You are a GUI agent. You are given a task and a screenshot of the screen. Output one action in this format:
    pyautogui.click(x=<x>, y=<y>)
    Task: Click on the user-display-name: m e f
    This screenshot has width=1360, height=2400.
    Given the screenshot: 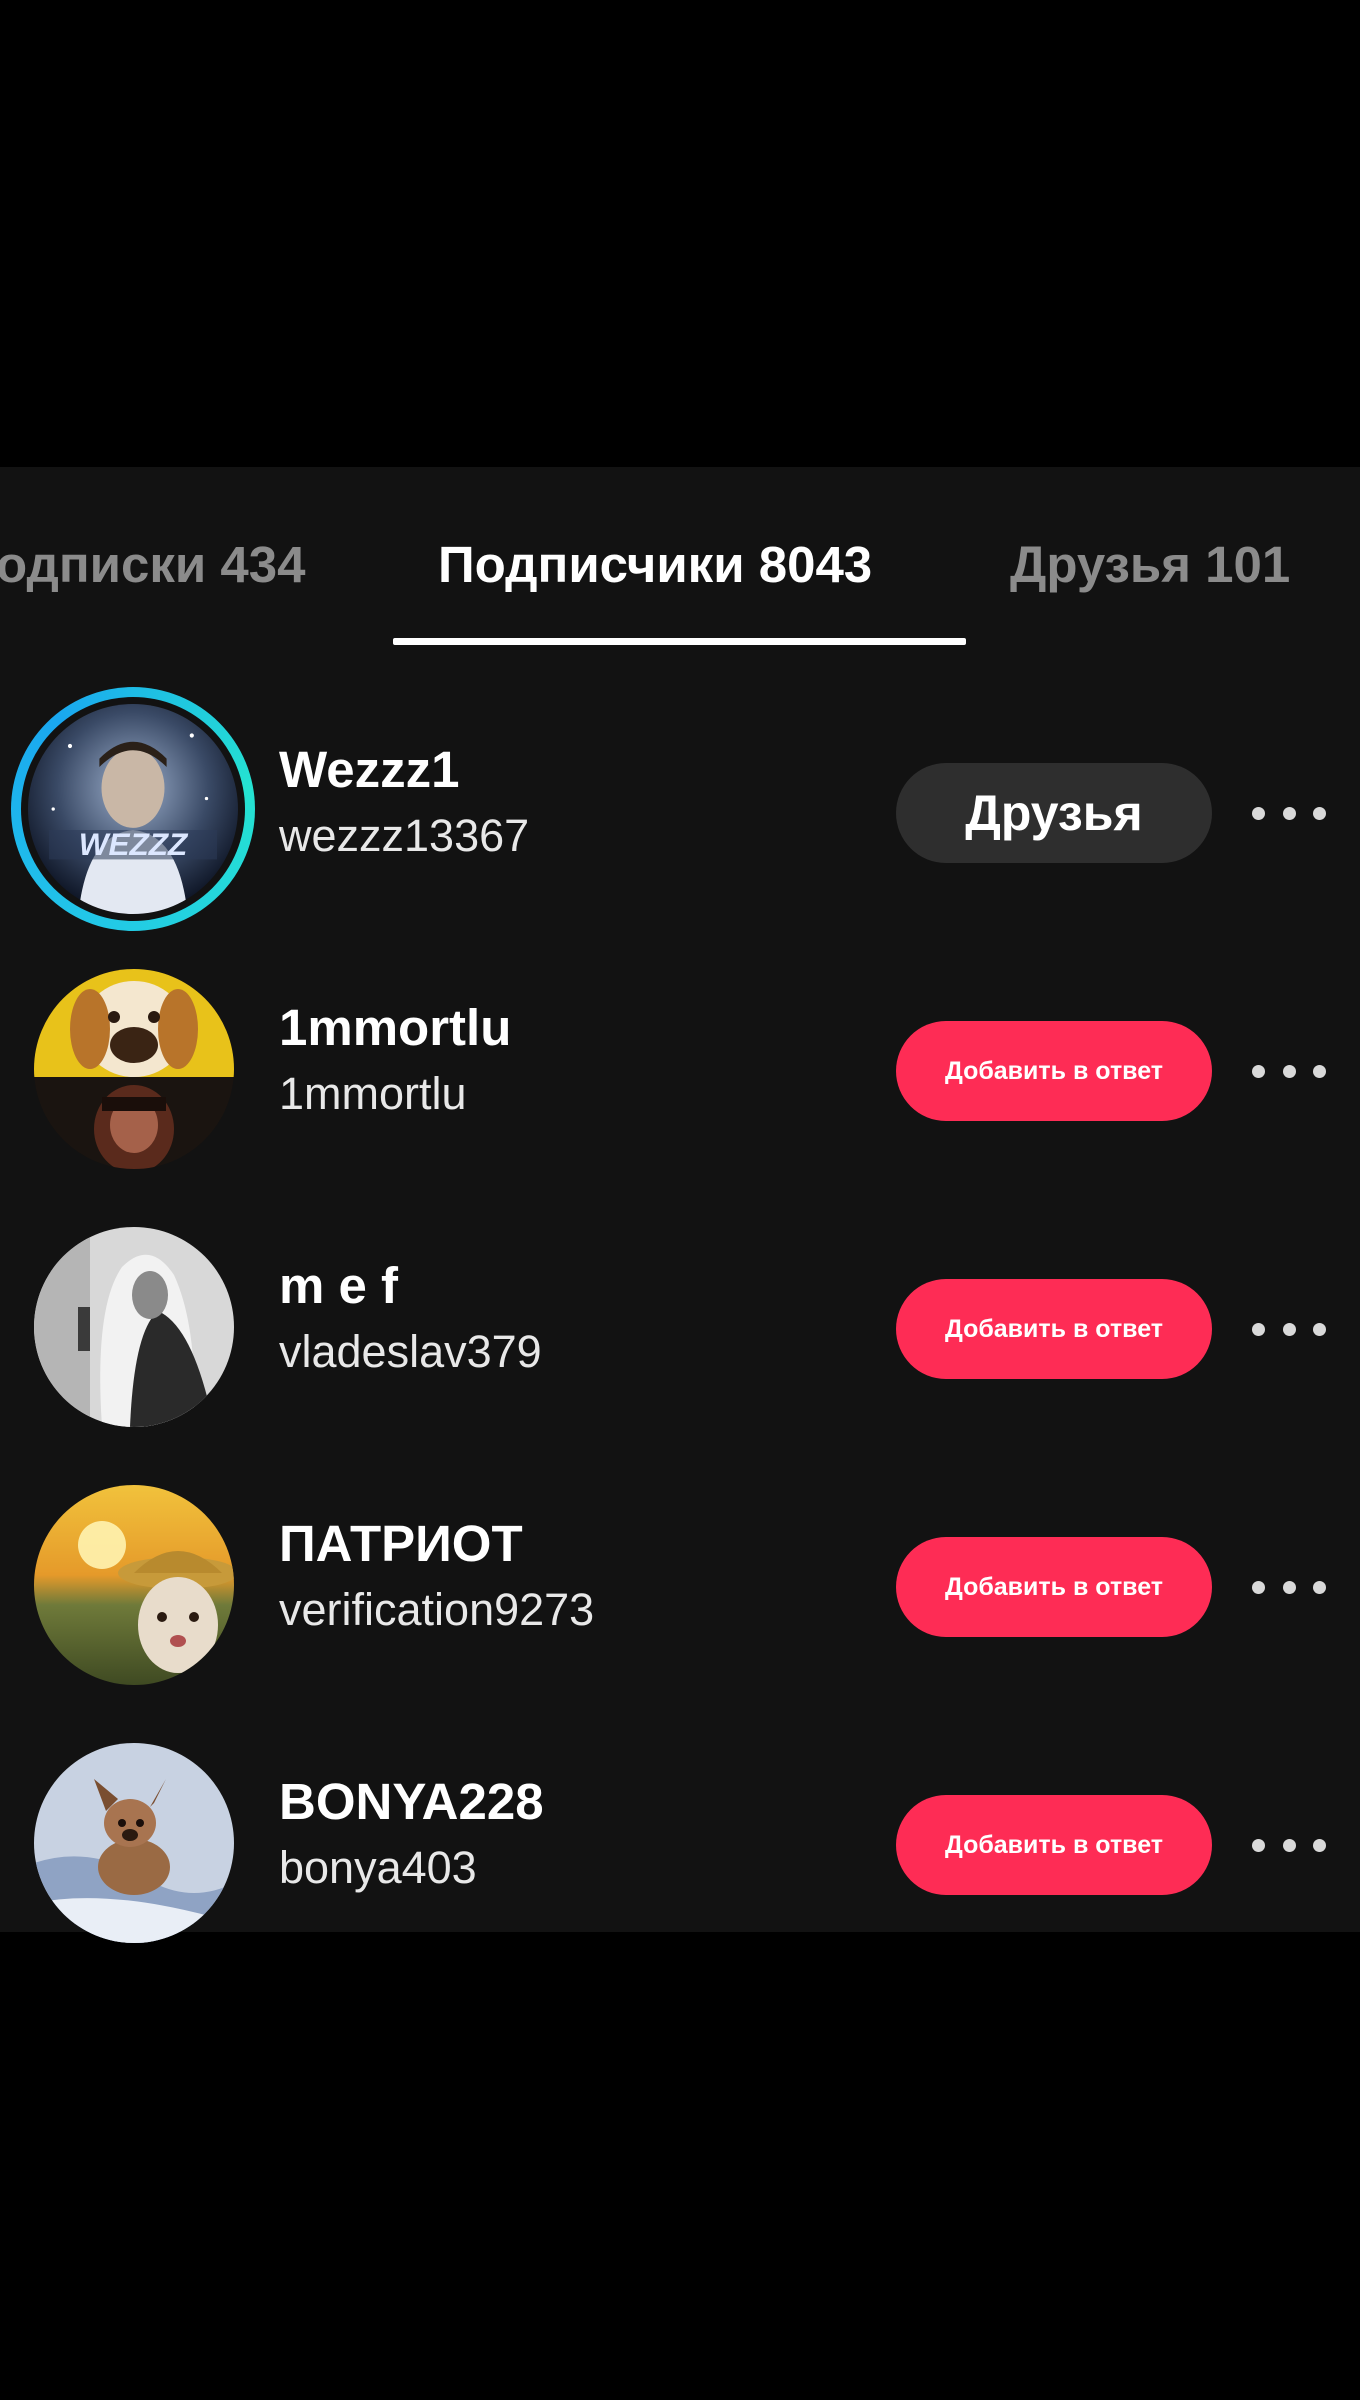 What is the action you would take?
    pyautogui.click(x=338, y=1285)
    